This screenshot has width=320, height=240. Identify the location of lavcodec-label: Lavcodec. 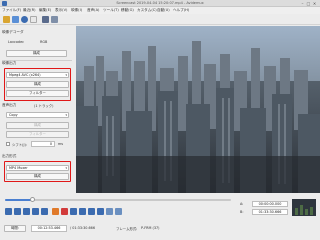
(16, 42).